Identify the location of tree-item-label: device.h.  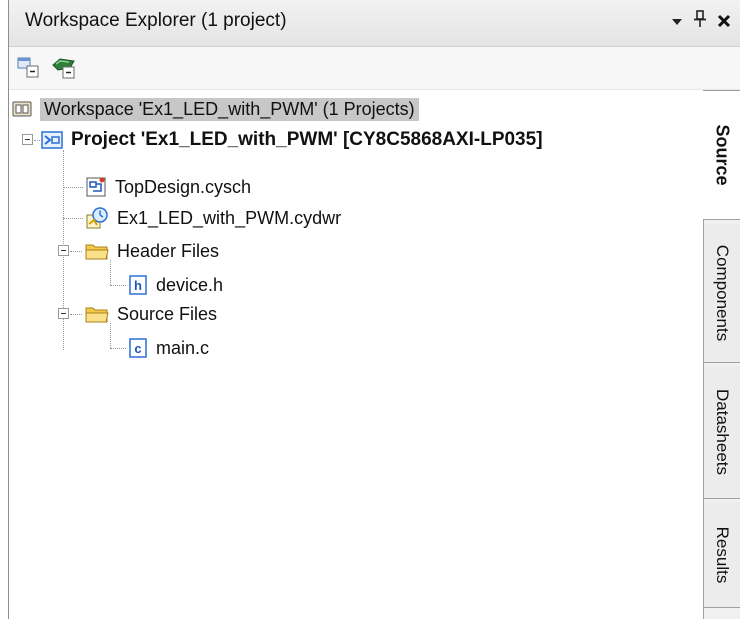
(190, 284).